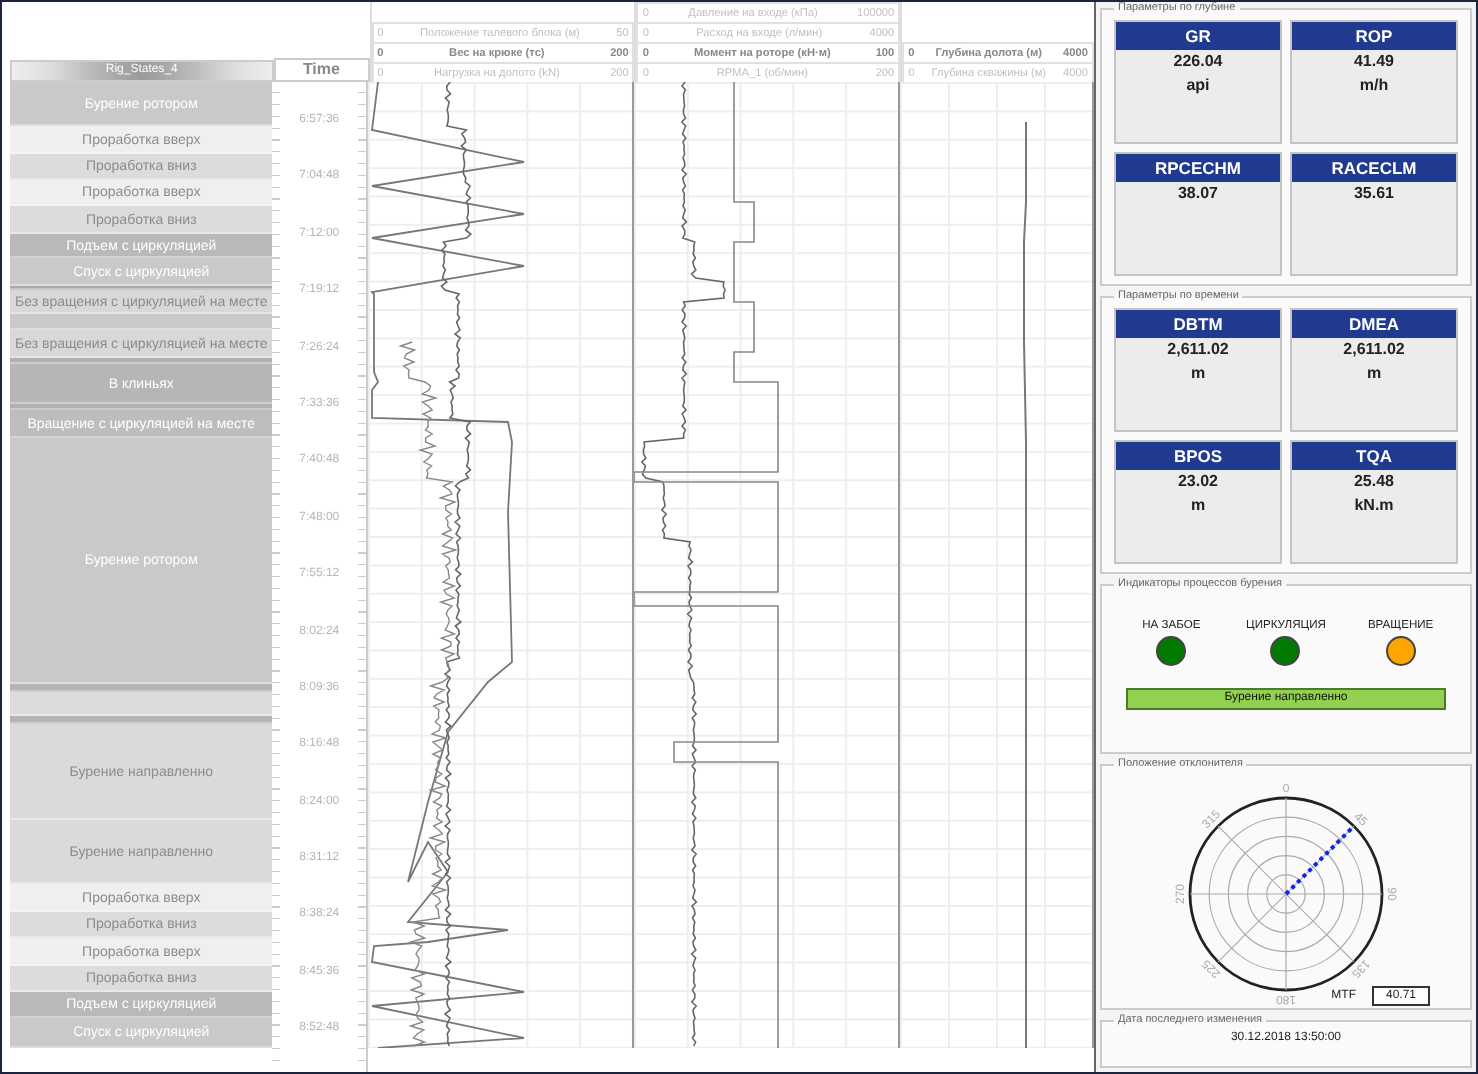 Image resolution: width=1478 pixels, height=1074 pixels. What do you see at coordinates (321, 70) in the screenshot?
I see `time-column-title: Time` at bounding box center [321, 70].